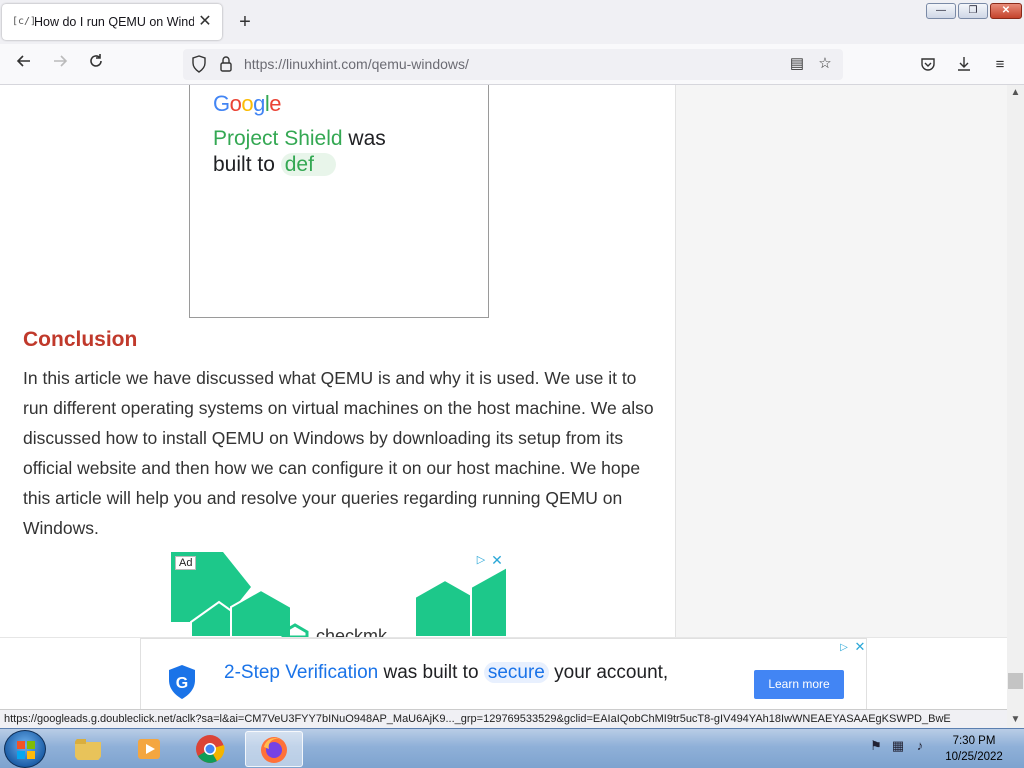  I want to click on reload-icon, so click(96, 60).